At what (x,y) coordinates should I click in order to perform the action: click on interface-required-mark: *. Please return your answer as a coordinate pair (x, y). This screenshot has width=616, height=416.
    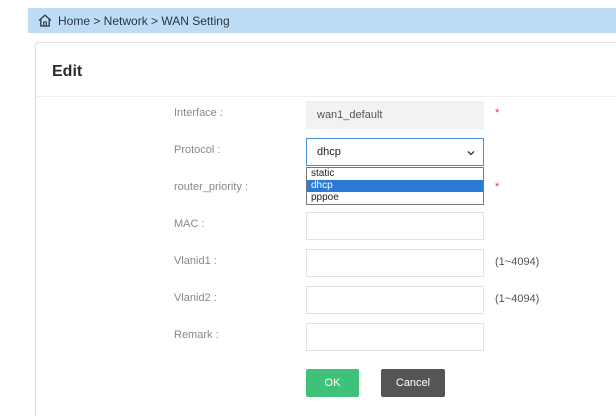
    Looking at the image, I should click on (497, 113).